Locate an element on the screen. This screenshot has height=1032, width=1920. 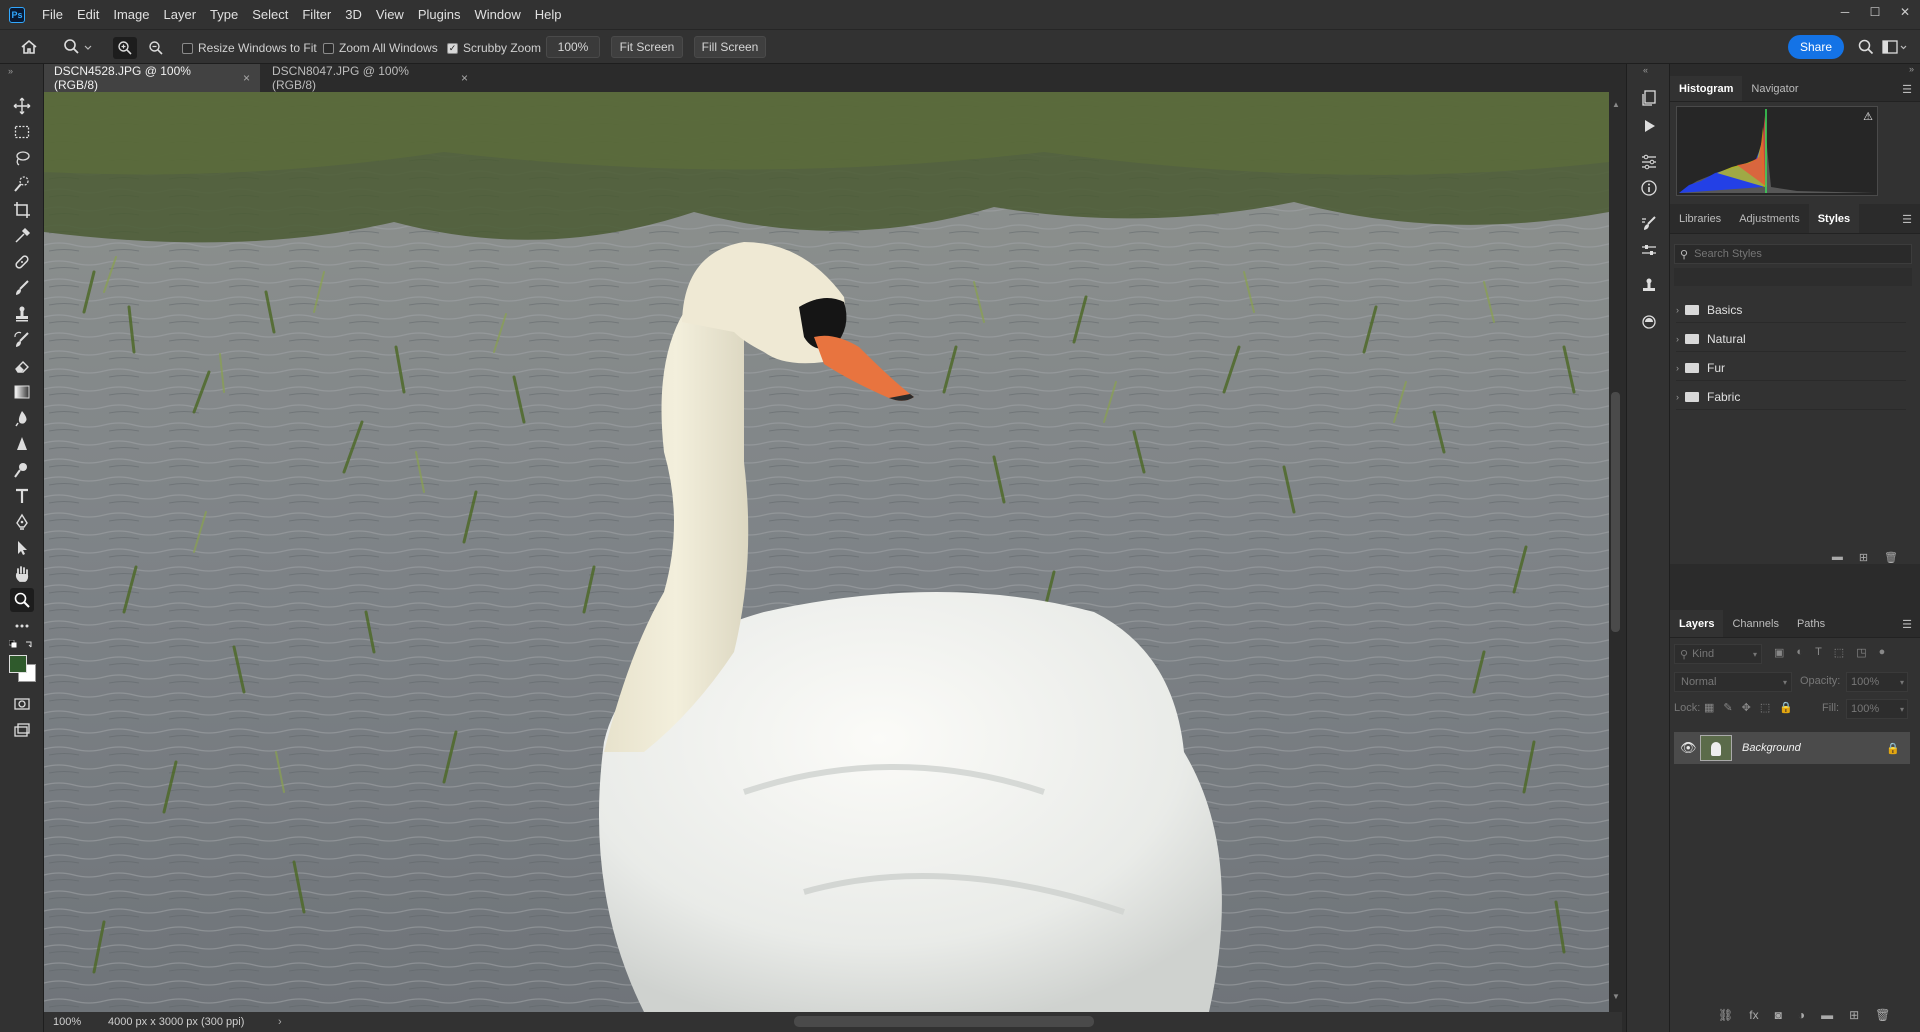
close-tab-icon: × is located at coordinates (464, 78).